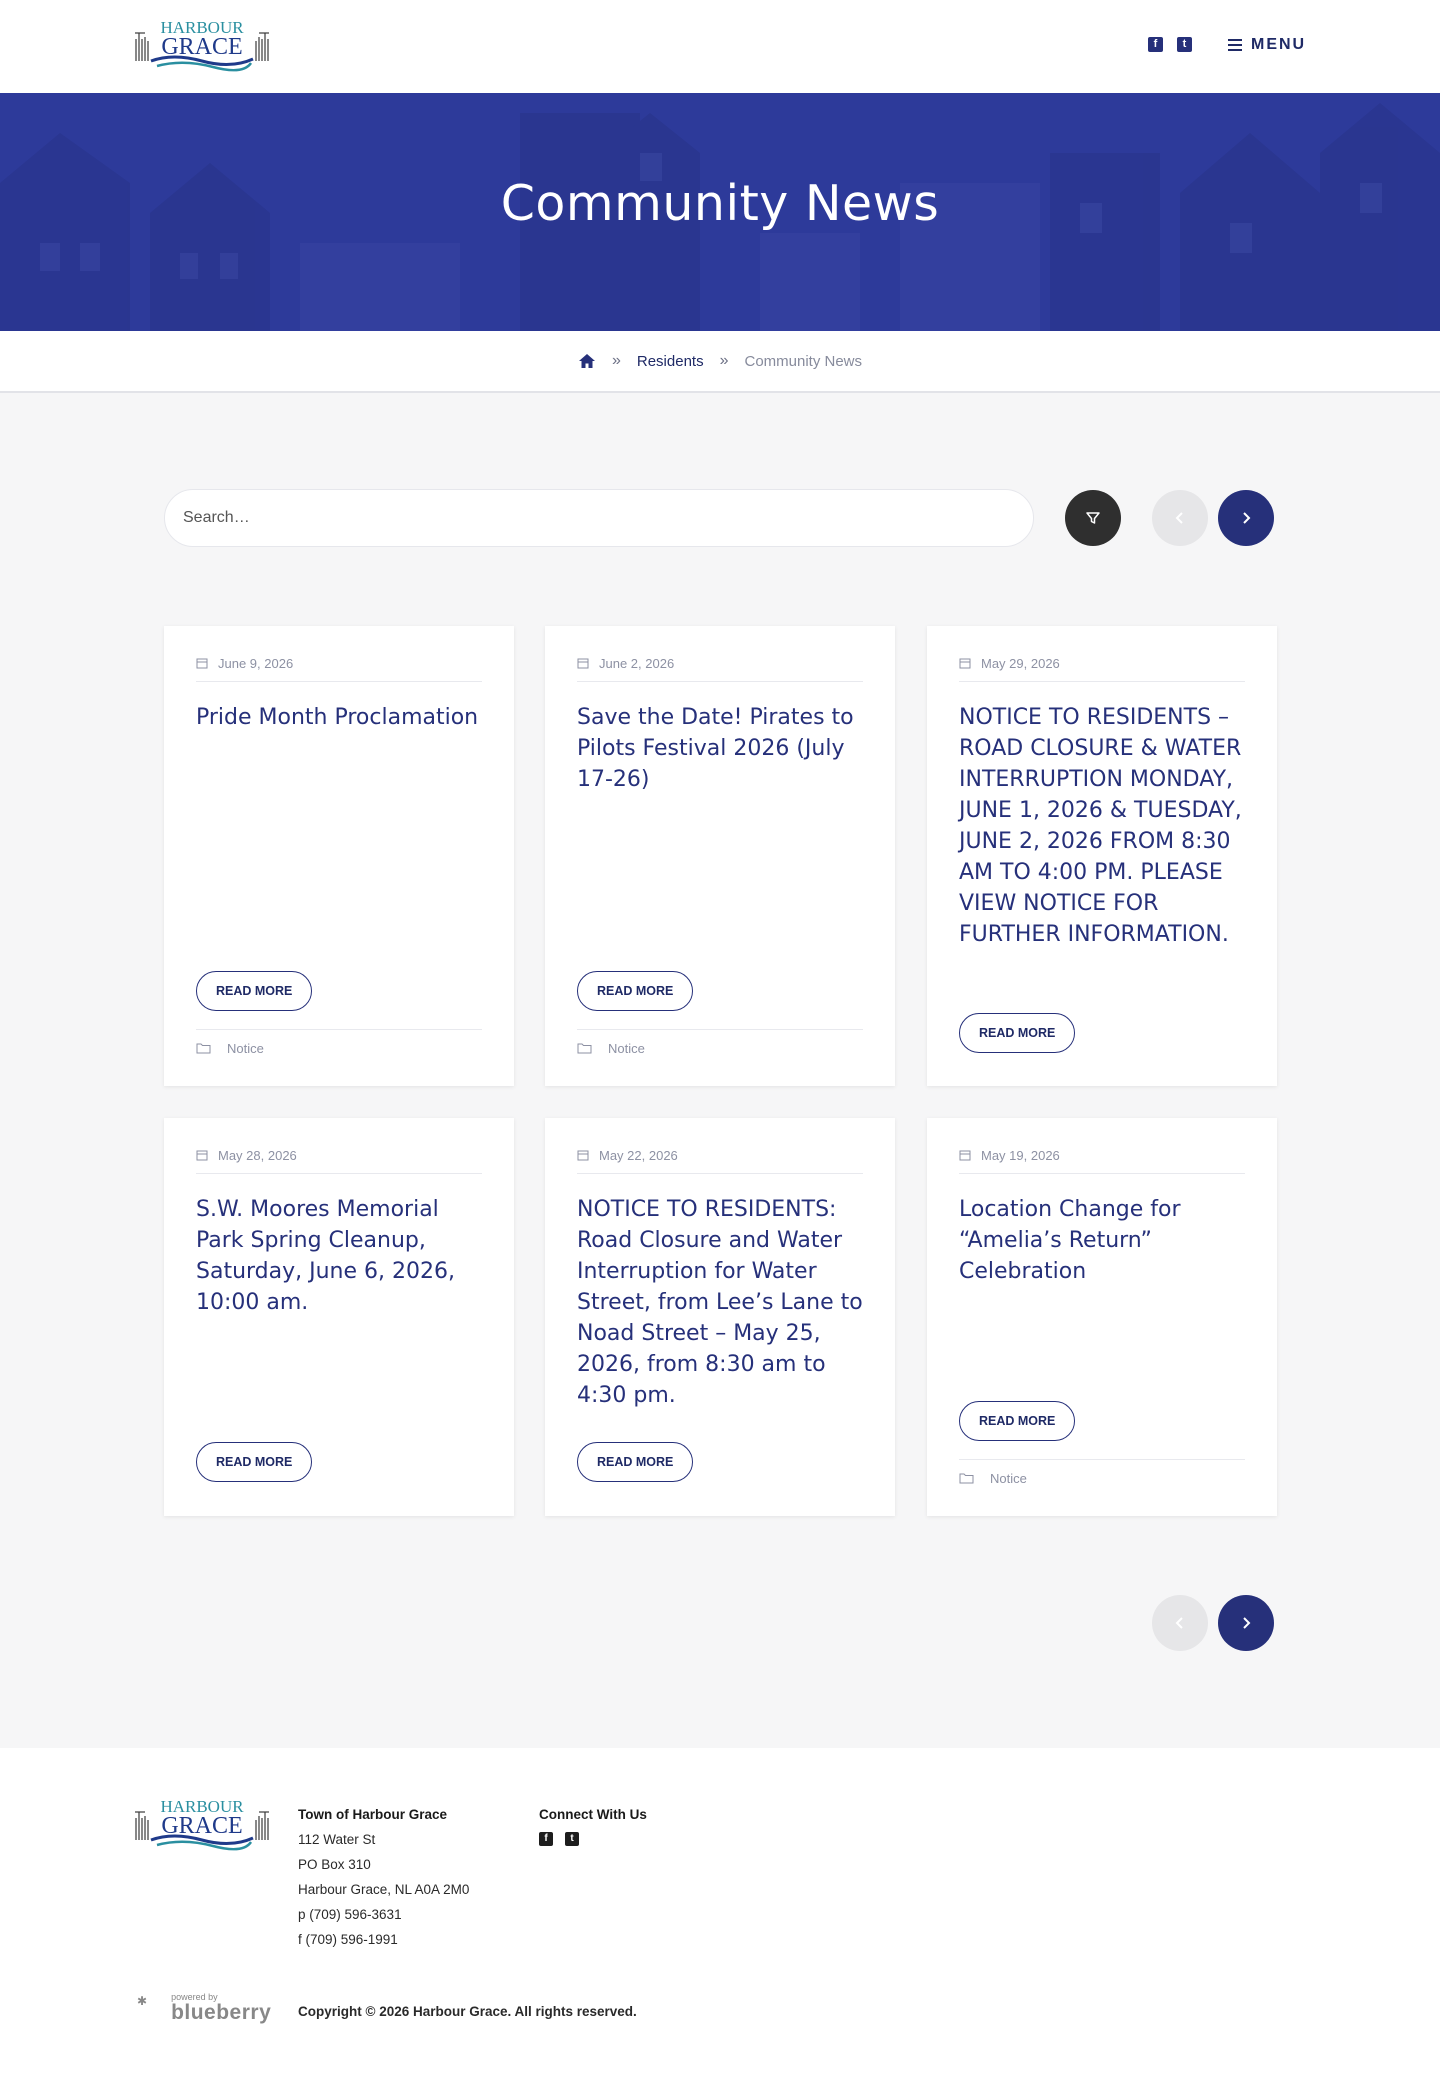  Describe the element at coordinates (202, 1823) in the screenshot. I see `footer-logo: HARBOUR GRACE` at that location.